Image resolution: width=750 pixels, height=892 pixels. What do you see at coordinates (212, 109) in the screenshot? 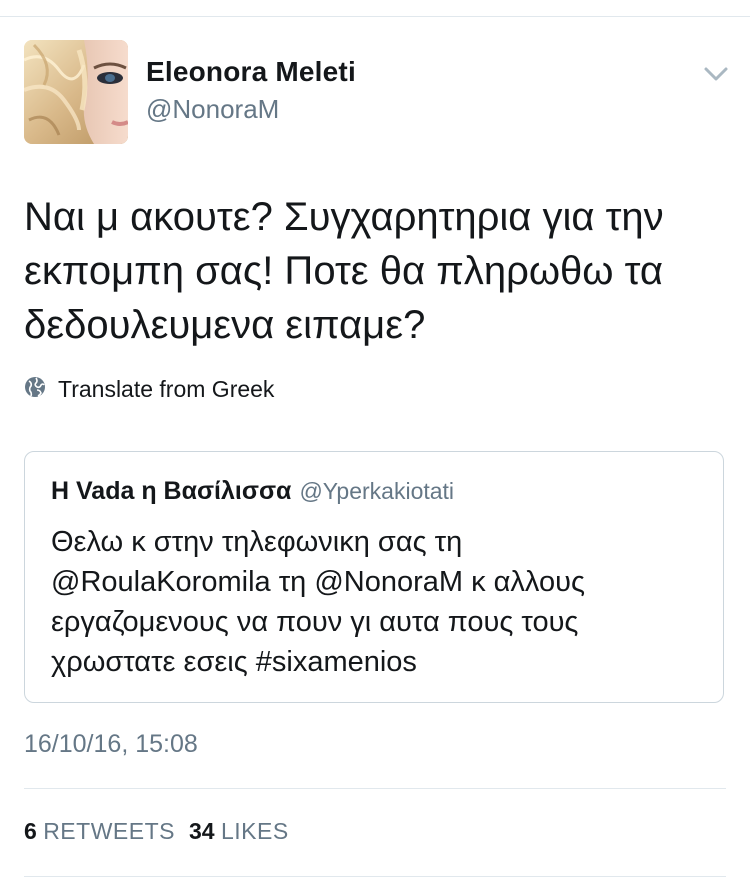
I see `user-handle: @NonoraM` at bounding box center [212, 109].